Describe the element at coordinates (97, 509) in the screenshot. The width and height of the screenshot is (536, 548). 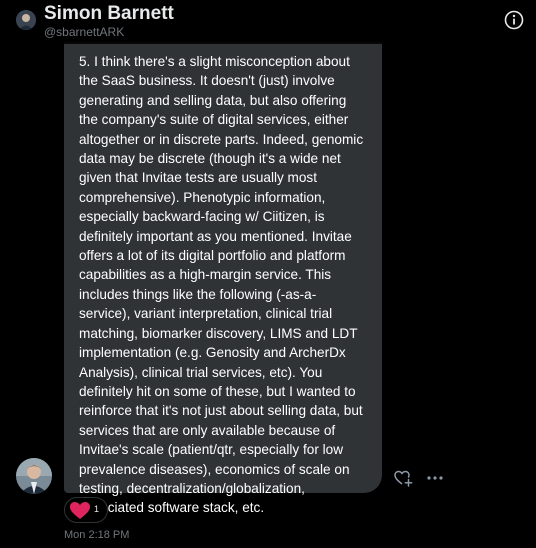
I see `reaction-count: 1` at that location.